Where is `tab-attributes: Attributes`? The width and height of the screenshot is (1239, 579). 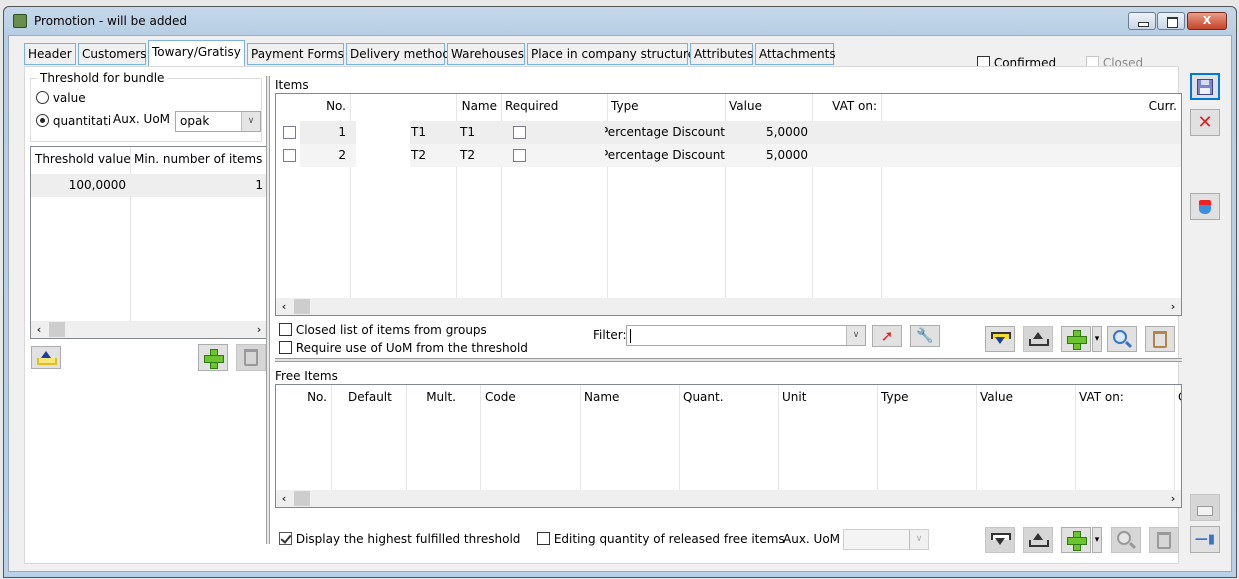 tab-attributes: Attributes is located at coordinates (721, 54).